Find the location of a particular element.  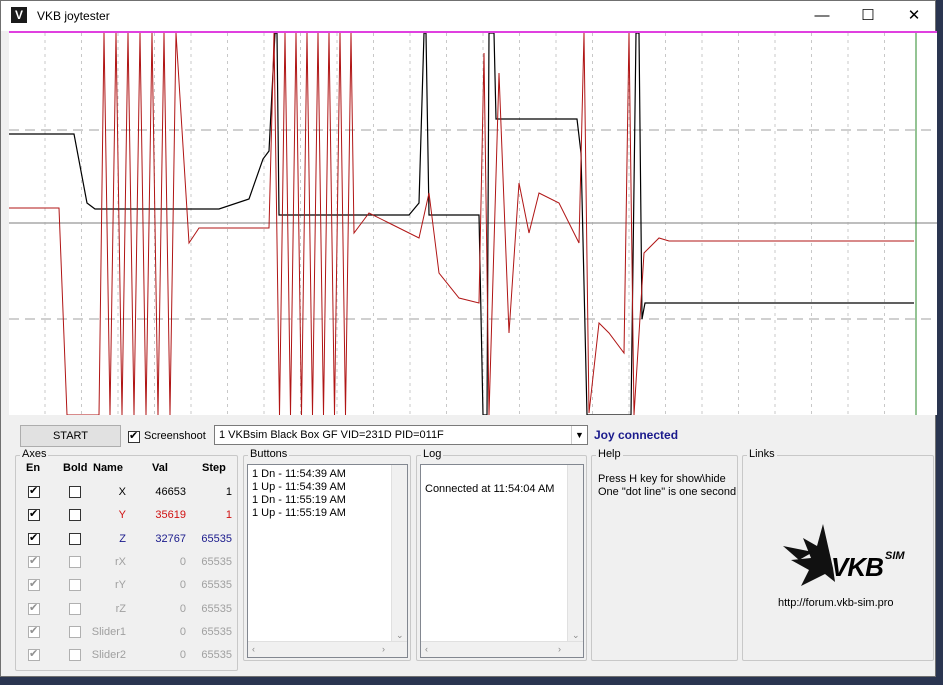

axis-row: Z 32767 65535 is located at coordinates (126, 542).